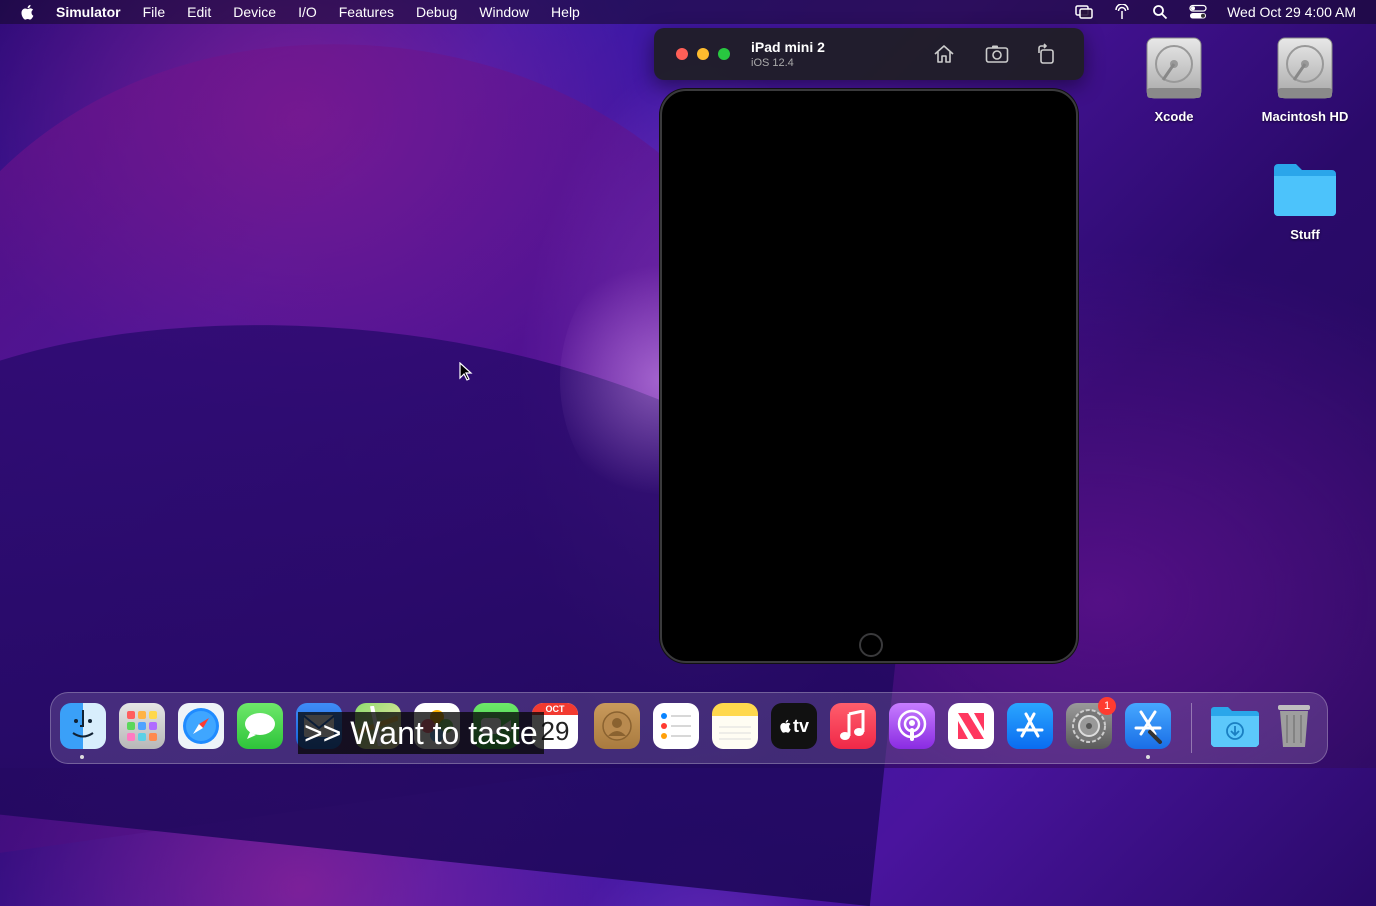 The image size is (1376, 906). Describe the element at coordinates (201, 726) in the screenshot. I see `dock-safari-icon` at that location.